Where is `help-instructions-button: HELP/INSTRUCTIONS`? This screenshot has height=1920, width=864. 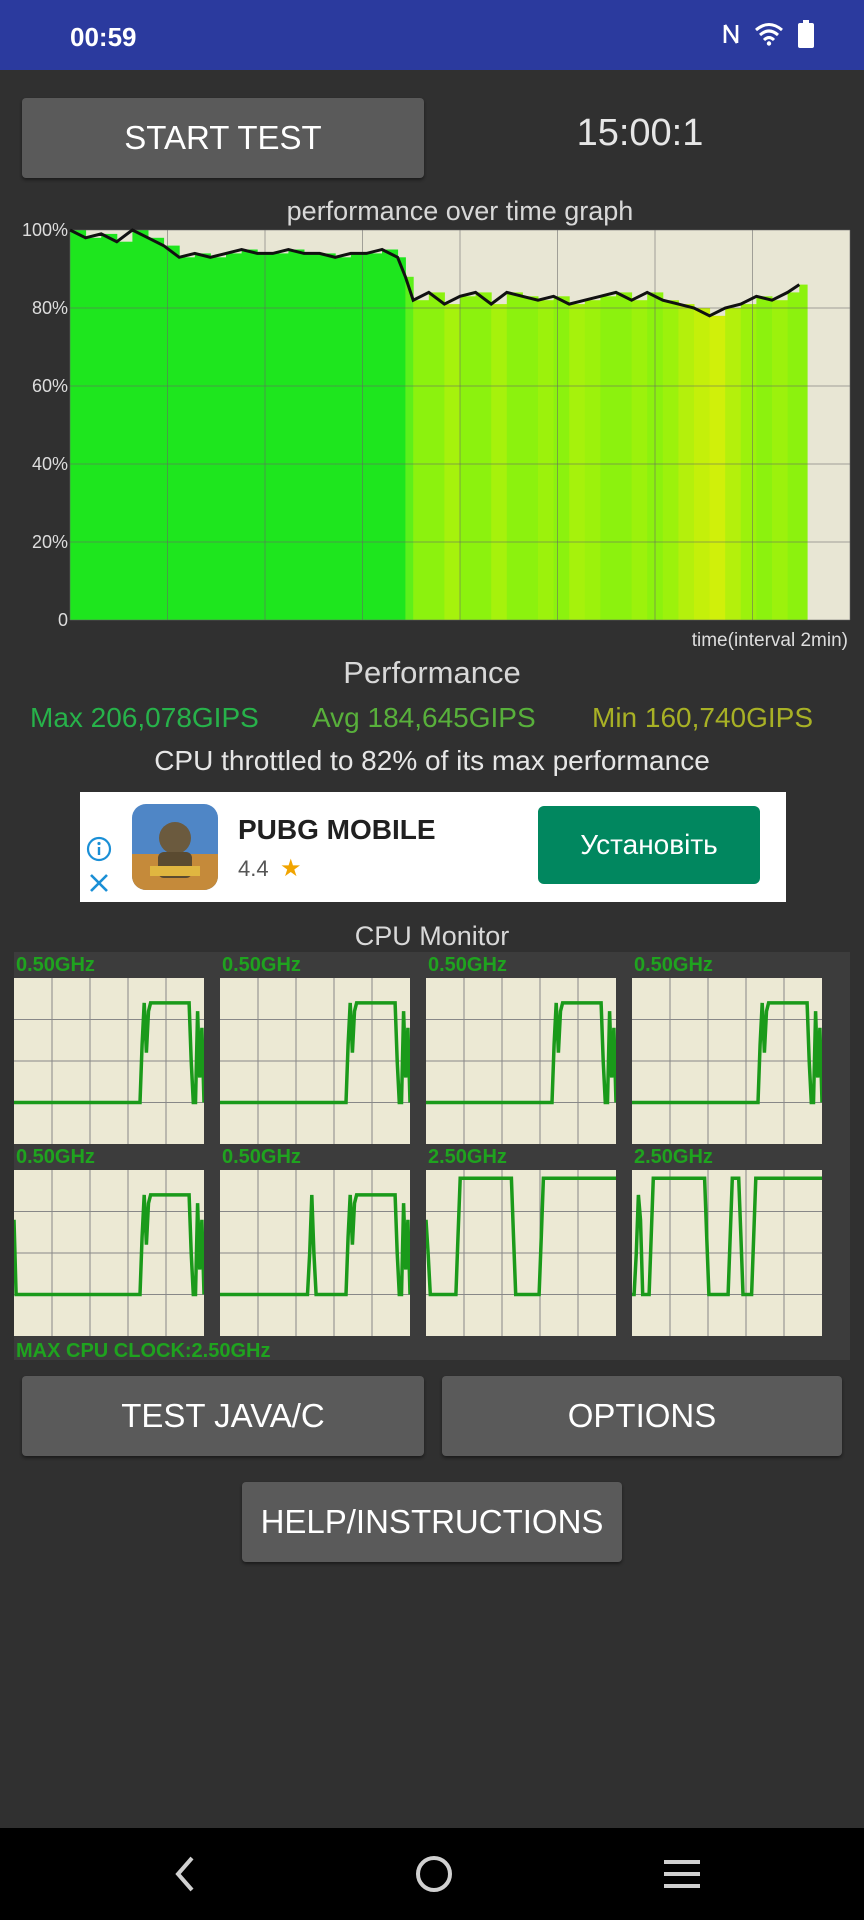 help-instructions-button: HELP/INSTRUCTIONS is located at coordinates (432, 1522).